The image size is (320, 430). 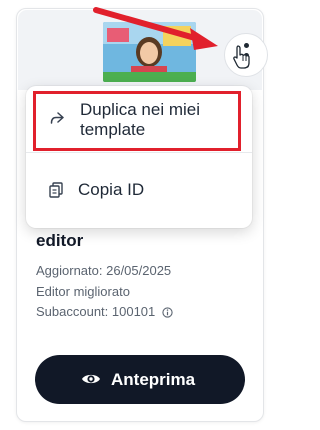 What do you see at coordinates (83, 291) in the screenshot?
I see `editor-type: Editor migliorato` at bounding box center [83, 291].